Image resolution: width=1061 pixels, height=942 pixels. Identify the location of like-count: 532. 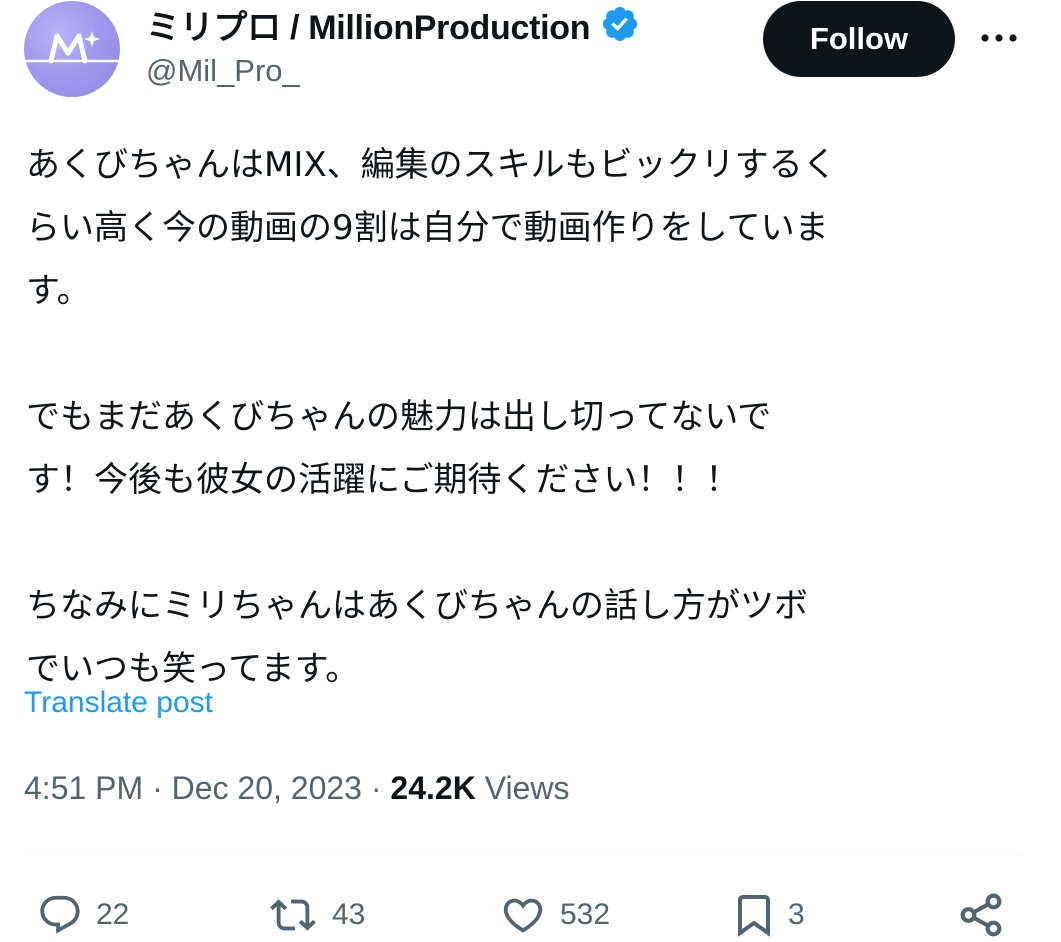
(585, 914).